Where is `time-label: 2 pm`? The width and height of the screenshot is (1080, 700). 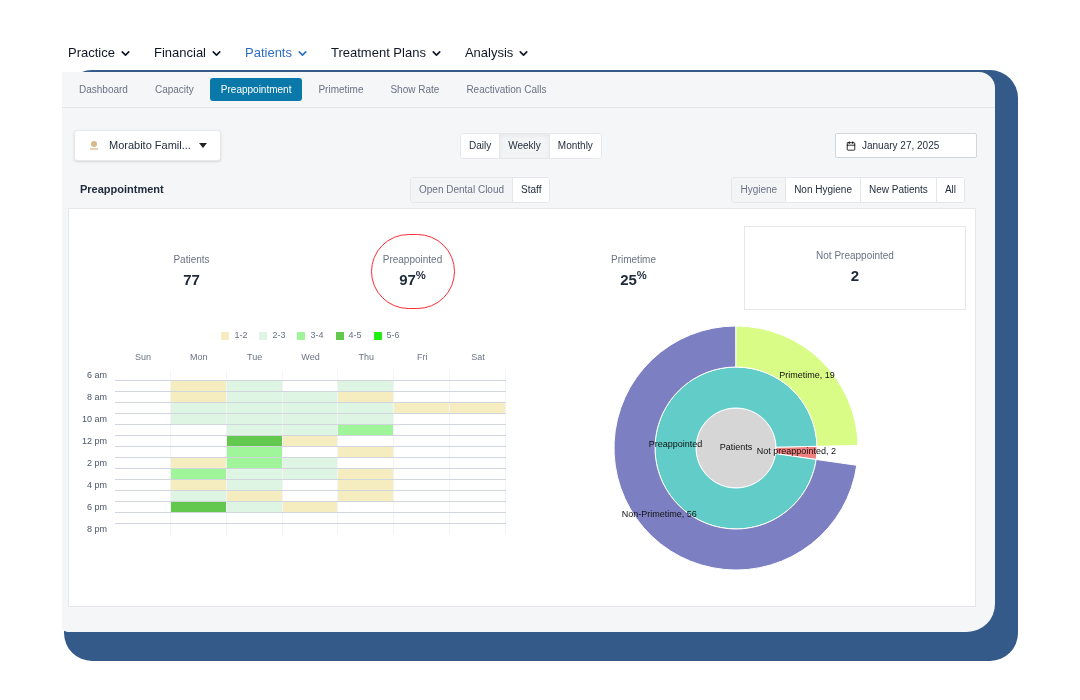 time-label: 2 pm is located at coordinates (97, 463).